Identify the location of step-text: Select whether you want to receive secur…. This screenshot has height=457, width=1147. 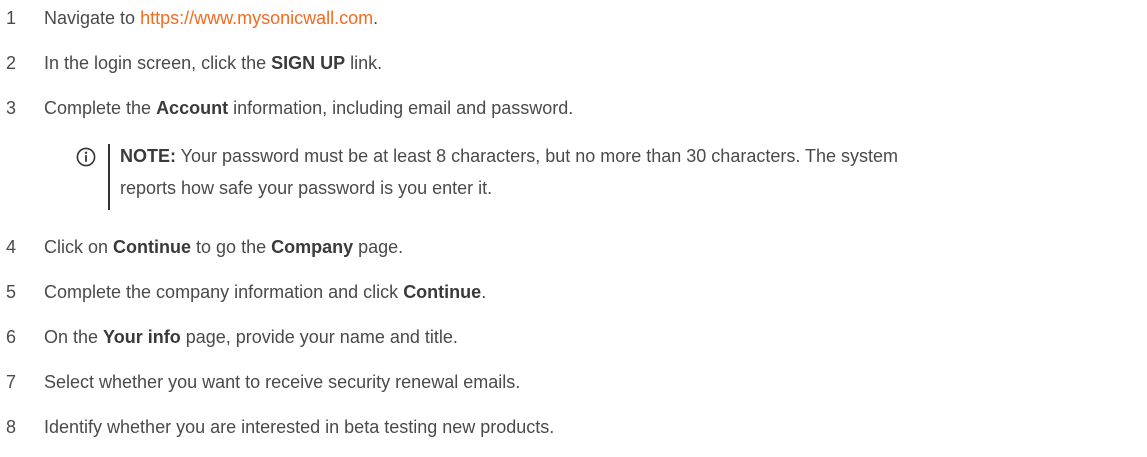
(282, 382).